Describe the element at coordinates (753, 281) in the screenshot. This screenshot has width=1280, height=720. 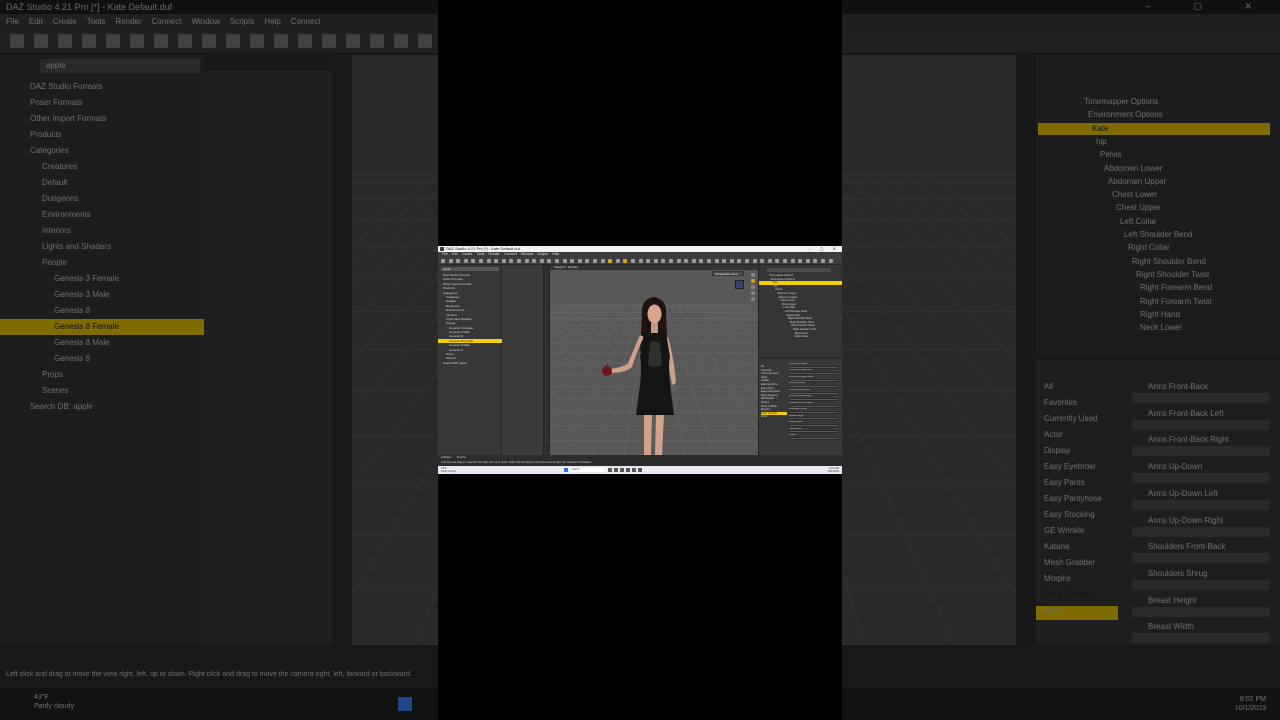
I see `pan-icon` at that location.